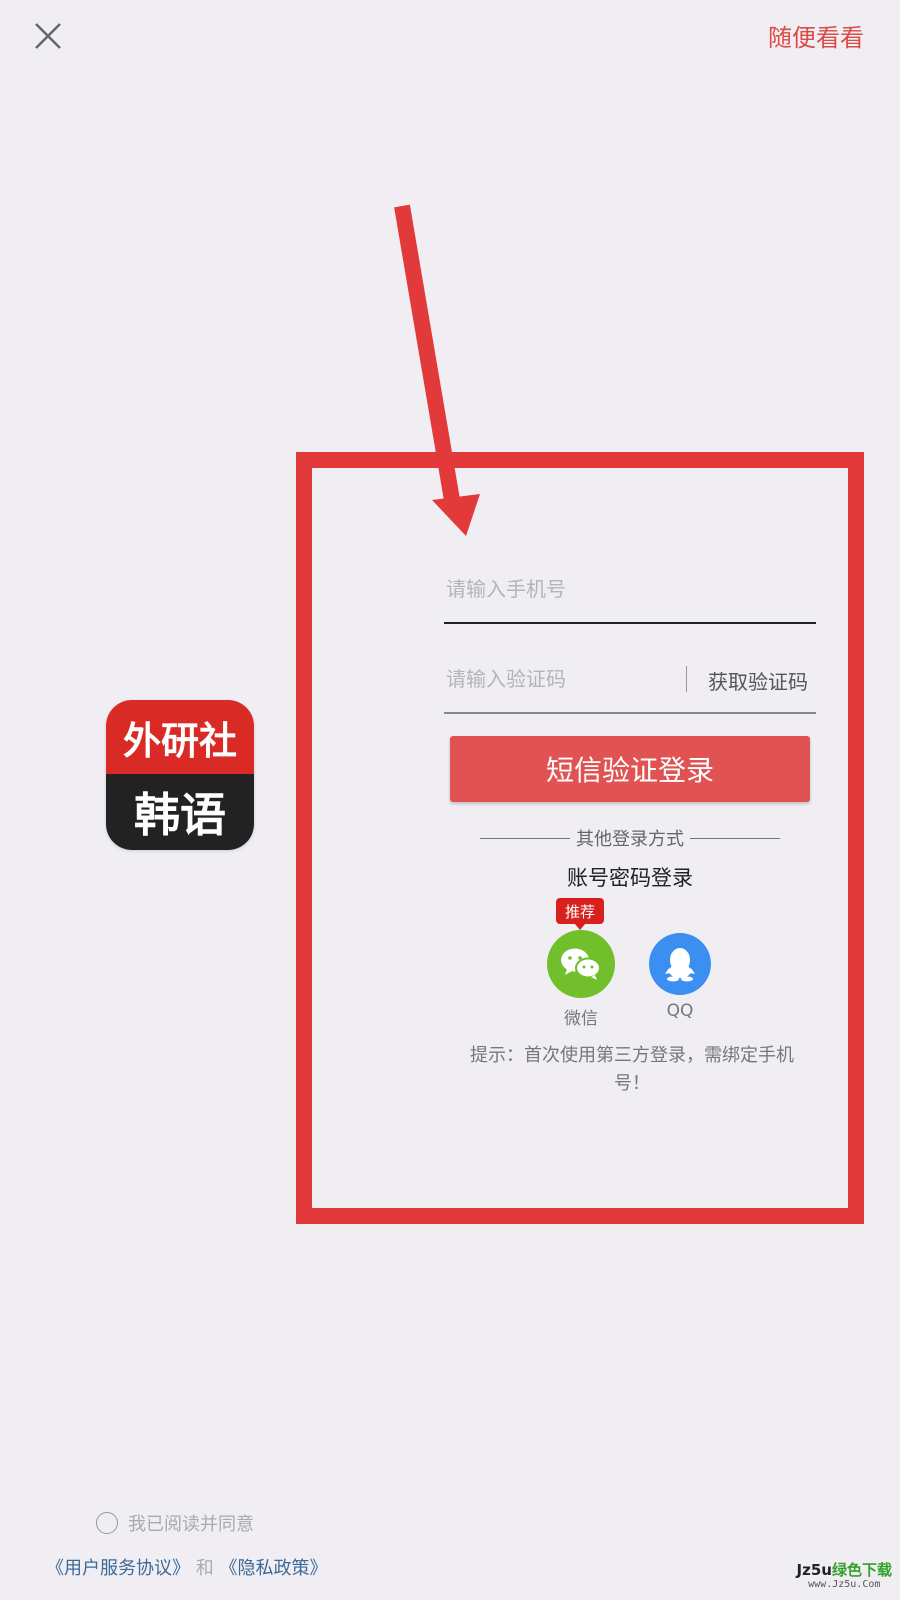  I want to click on third-party-login-tip: 提示：首次使用第三方登录，需绑定手机号！, so click(632, 1069).